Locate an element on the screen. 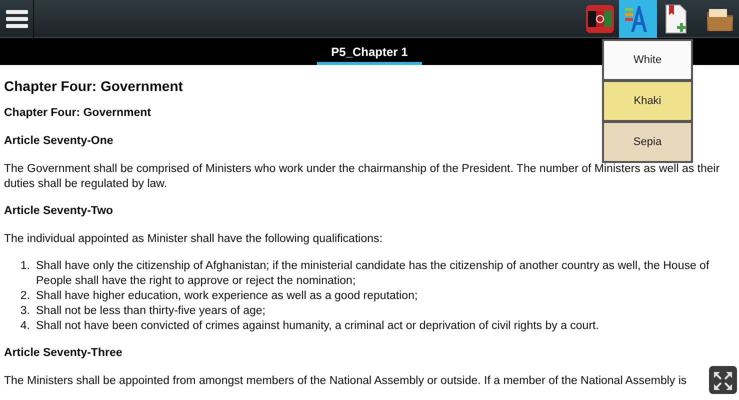 This screenshot has width=739, height=400. list-marker: 1. is located at coordinates (24, 266).